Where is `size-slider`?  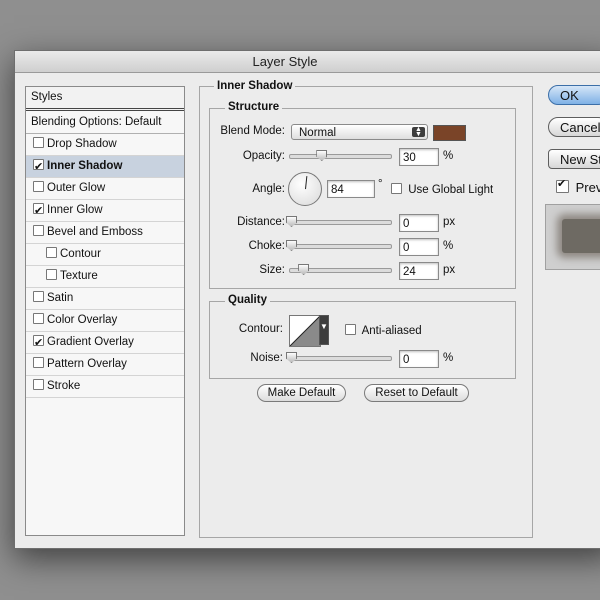 size-slider is located at coordinates (340, 269).